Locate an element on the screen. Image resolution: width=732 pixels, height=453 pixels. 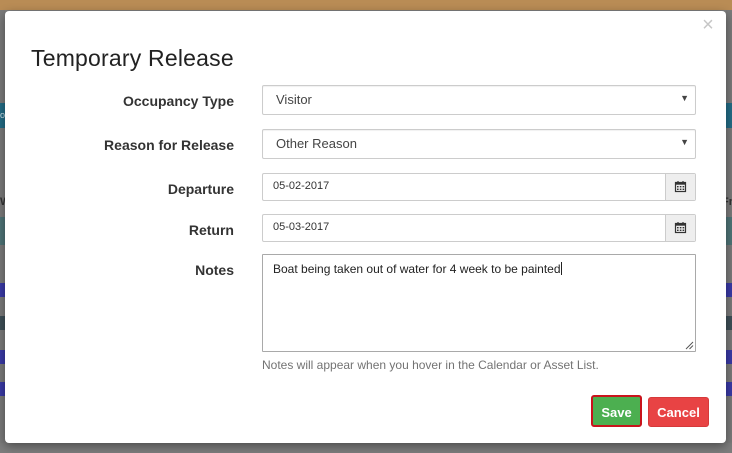
occupancy-type-value: Visitor is located at coordinates (294, 99).